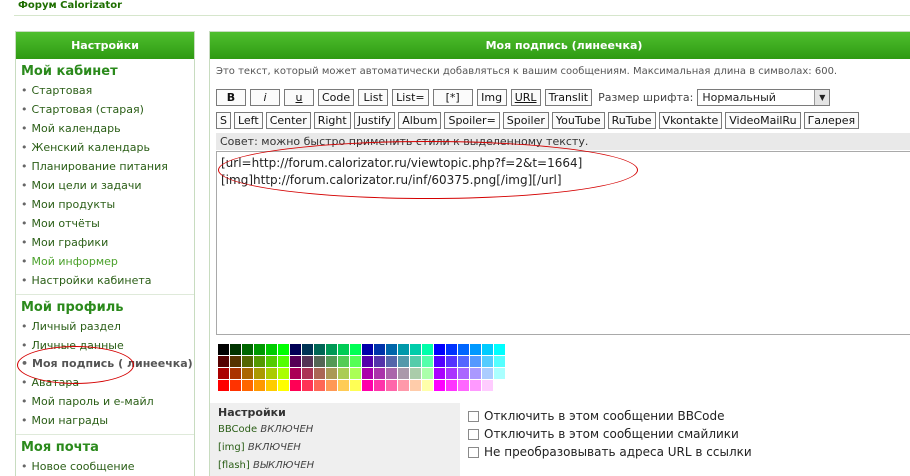 This screenshot has width=910, height=476. I want to click on videomailru-button: VideoMailRu, so click(763, 120).